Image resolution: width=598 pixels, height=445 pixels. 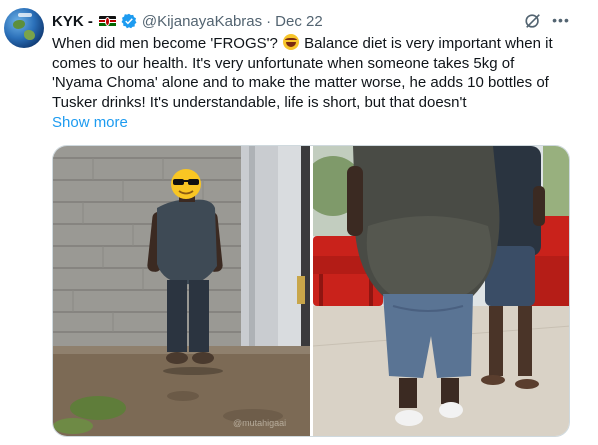 What do you see at coordinates (299, 21) in the screenshot?
I see `tweet-date: Dec 22` at bounding box center [299, 21].